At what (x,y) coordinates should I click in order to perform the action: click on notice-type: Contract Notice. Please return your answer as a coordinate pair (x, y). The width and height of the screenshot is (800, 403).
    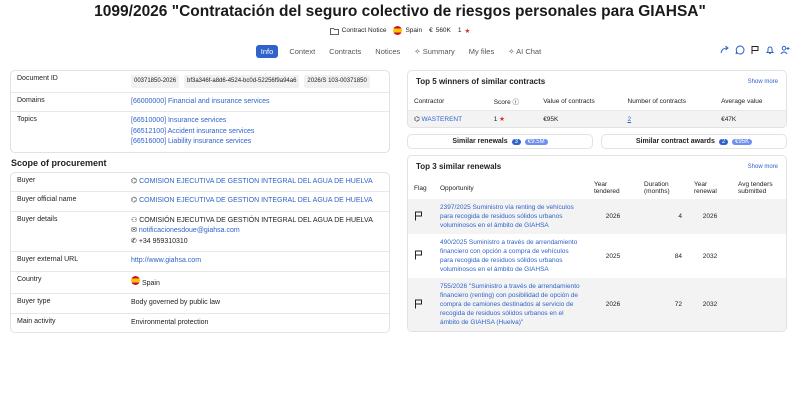
    Looking at the image, I should click on (364, 30).